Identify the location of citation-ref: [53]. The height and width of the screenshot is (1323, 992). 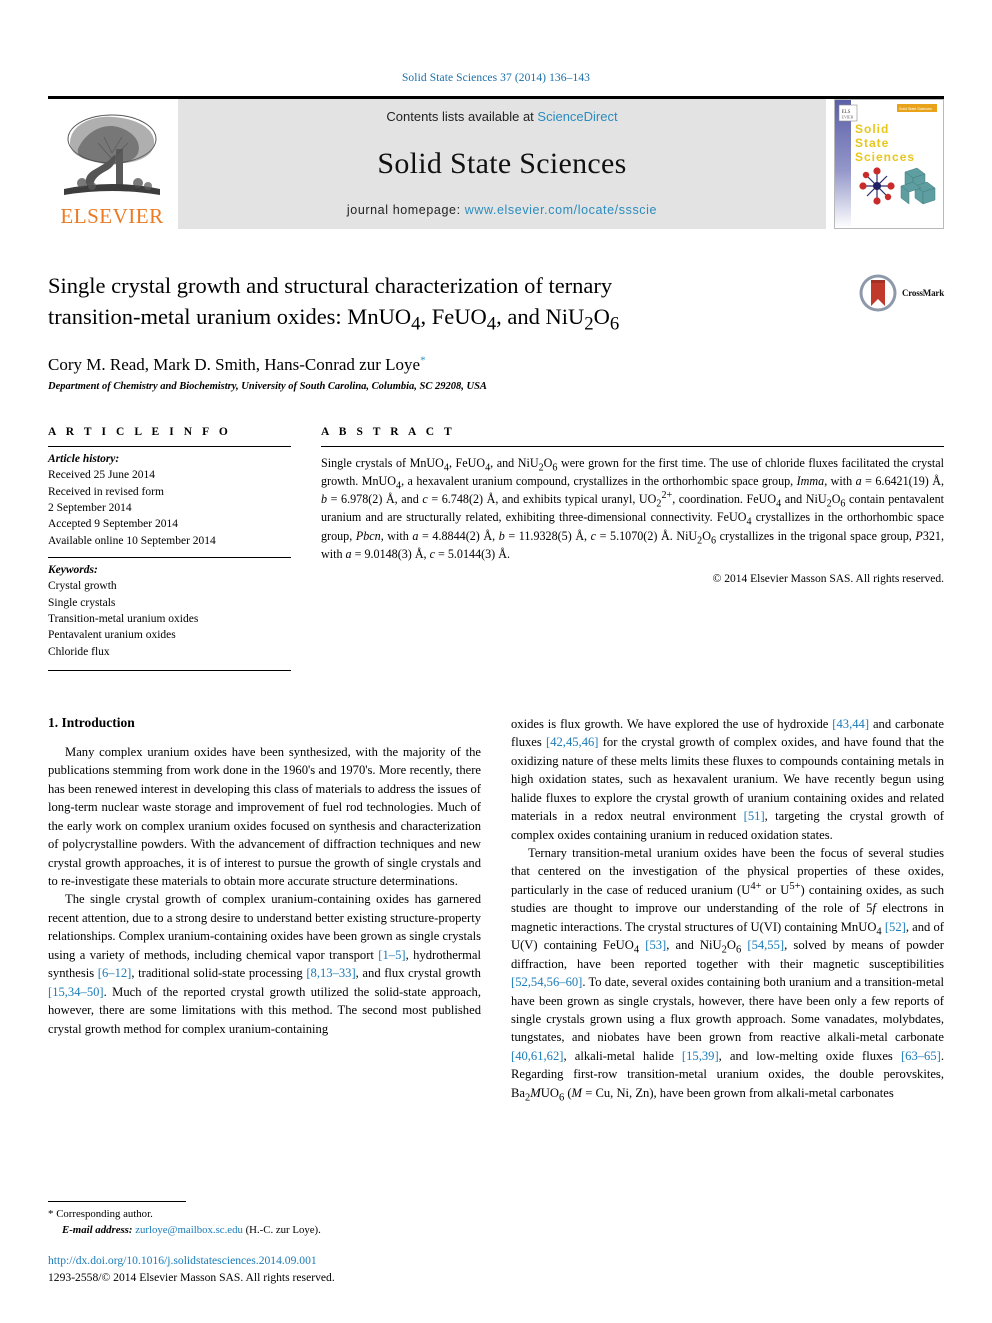
(655, 945).